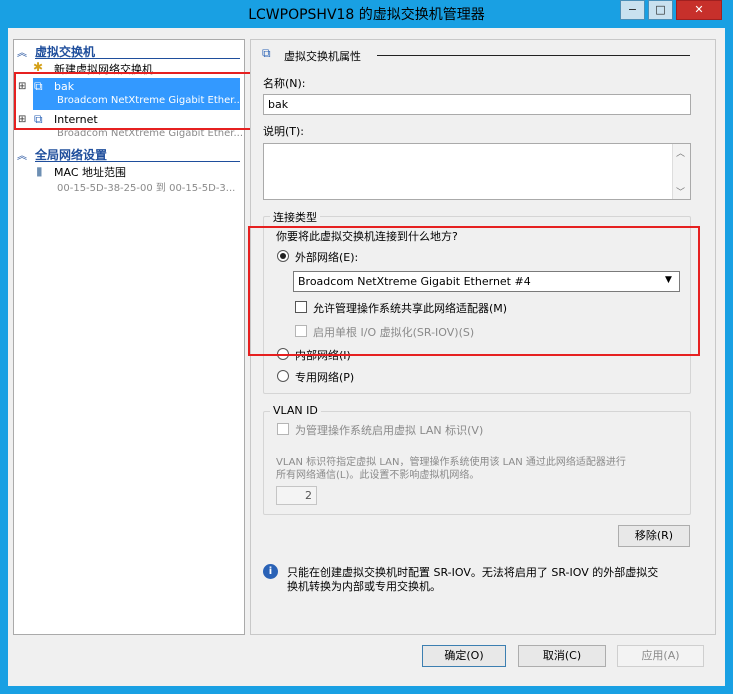 Image resolution: width=733 pixels, height=694 pixels. Describe the element at coordinates (364, 586) in the screenshot. I see `sriov-info-line2: 换机转换为内部或专用交换机。` at that location.